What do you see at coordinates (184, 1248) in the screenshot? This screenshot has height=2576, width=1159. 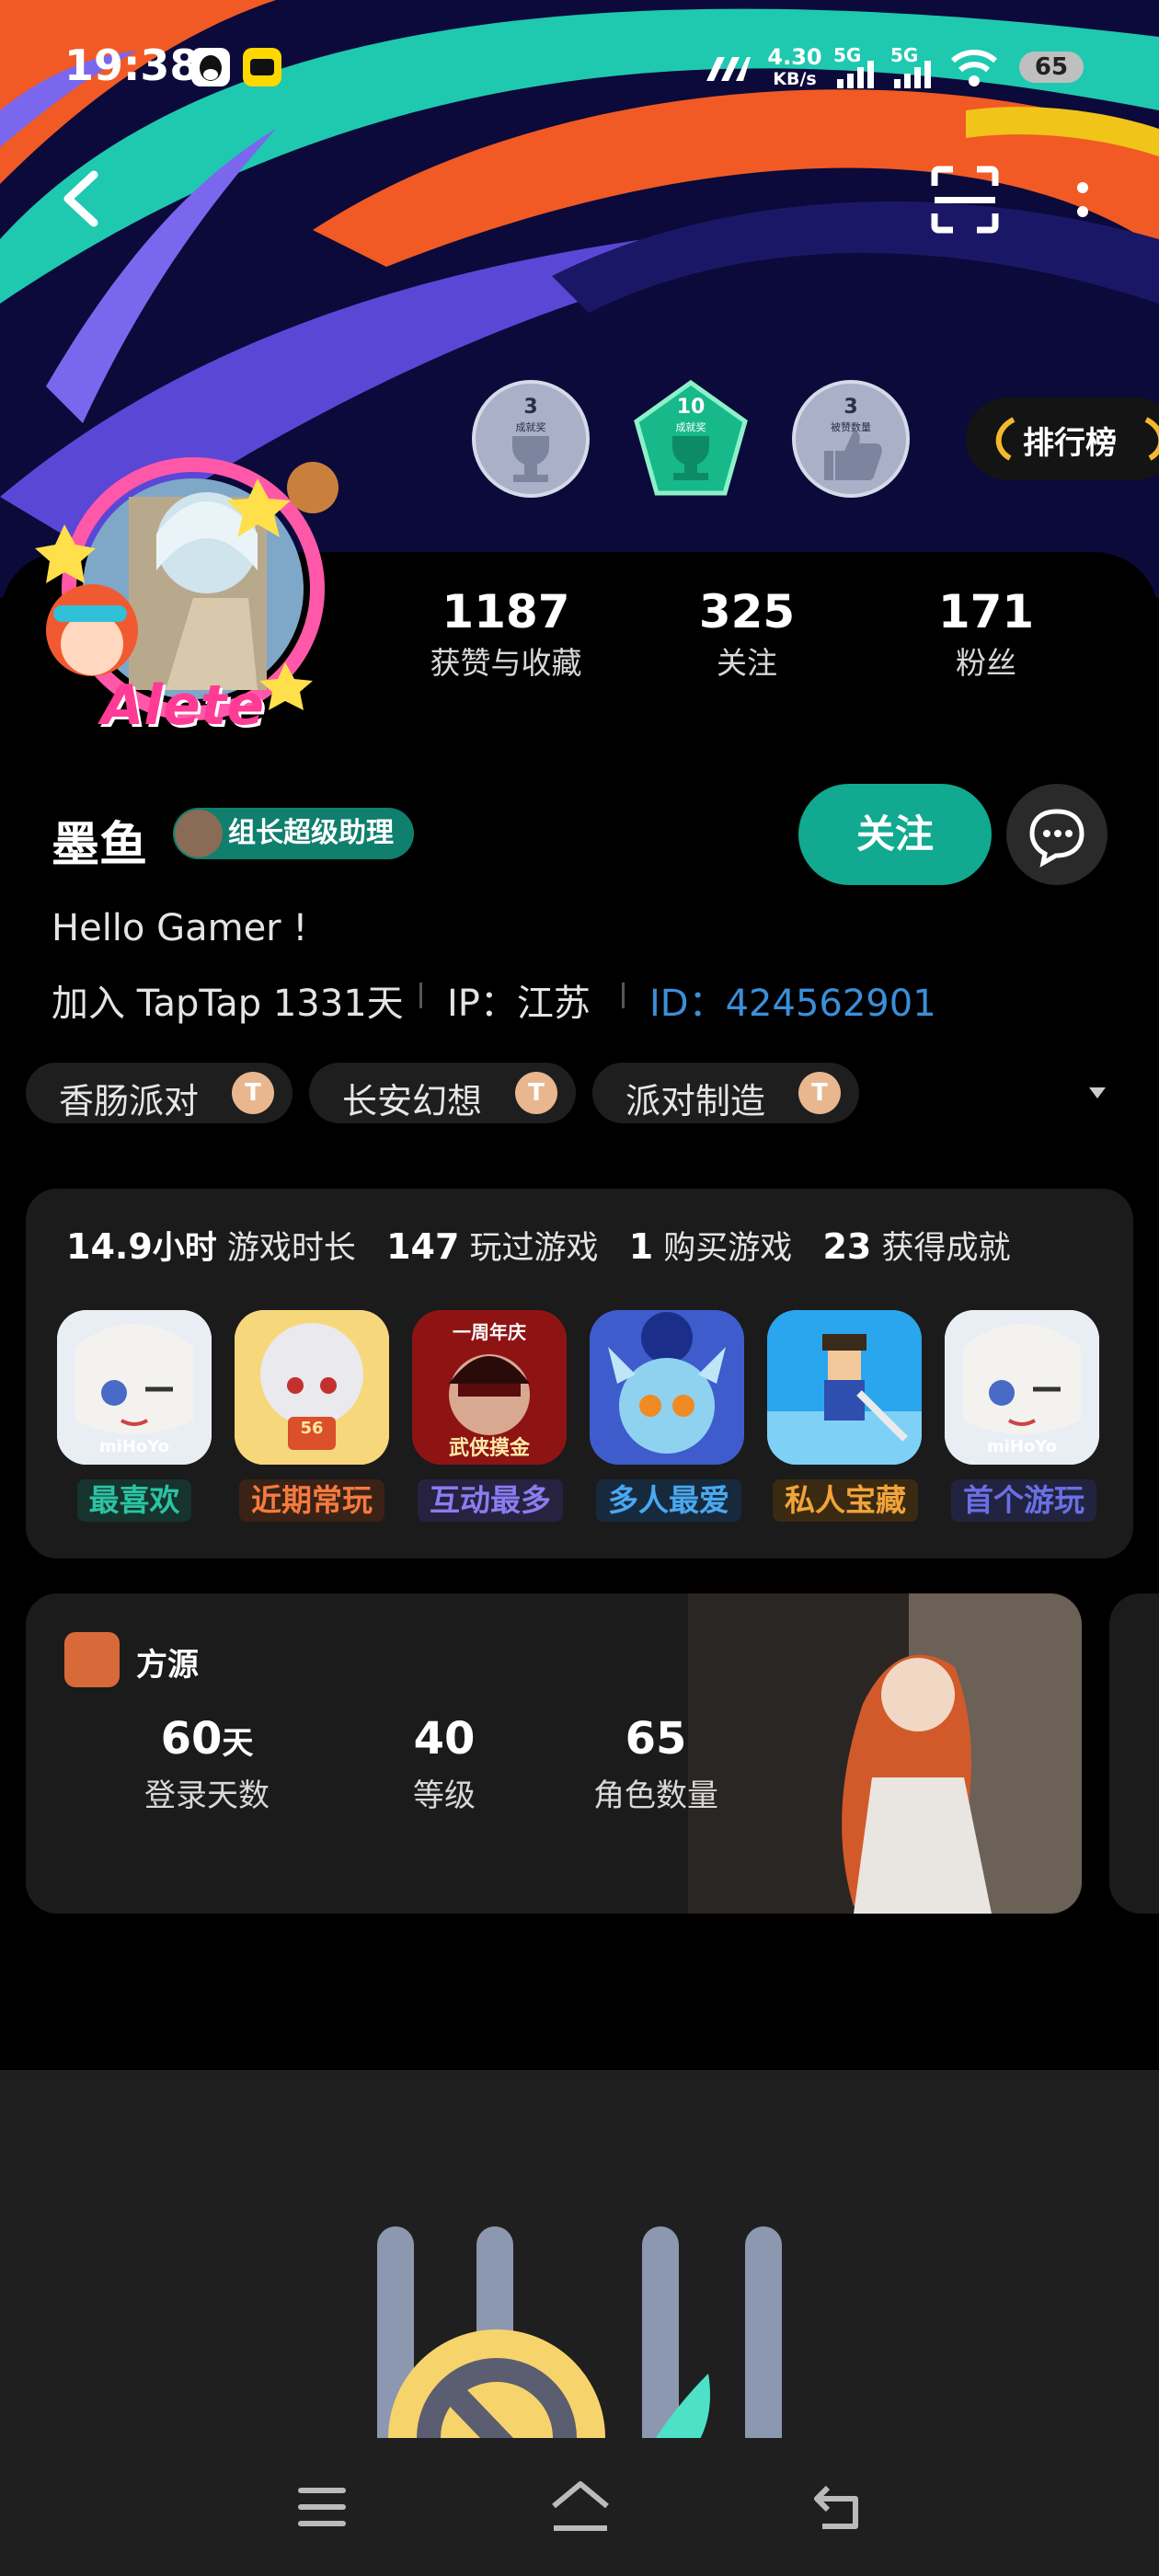 I see `hours-unit: 小时` at bounding box center [184, 1248].